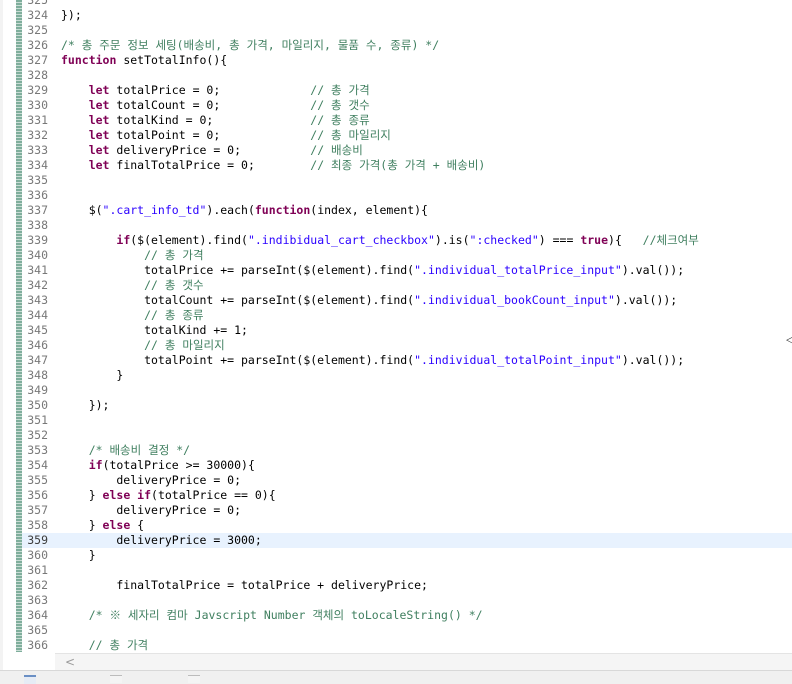 This screenshot has width=792, height=684. Describe the element at coordinates (407, 345) in the screenshot. I see `code-line: 346 // 총 마일리지` at that location.